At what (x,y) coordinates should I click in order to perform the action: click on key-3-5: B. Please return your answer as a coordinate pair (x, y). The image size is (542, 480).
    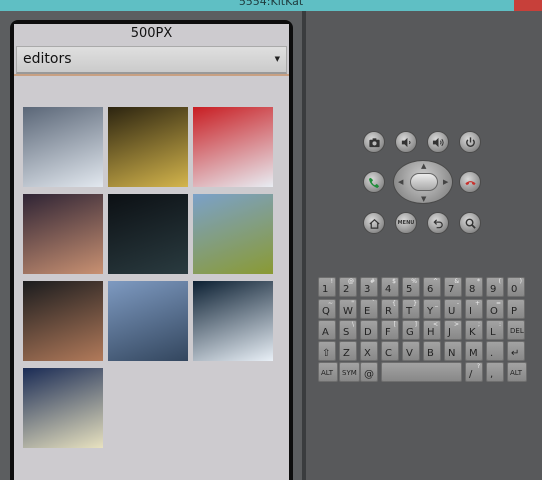
    Looking at the image, I should click on (432, 351).